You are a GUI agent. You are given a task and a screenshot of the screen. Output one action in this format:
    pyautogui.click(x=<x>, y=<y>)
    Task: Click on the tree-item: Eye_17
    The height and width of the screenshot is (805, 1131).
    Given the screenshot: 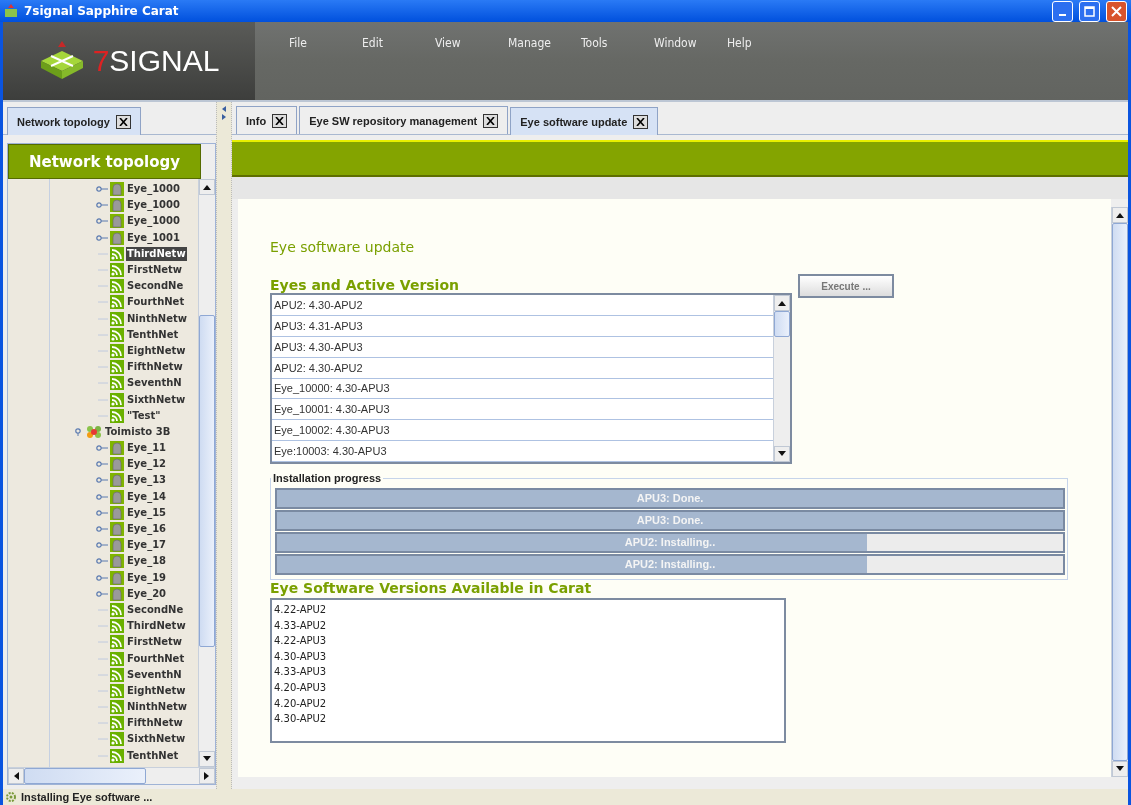 What is the action you would take?
    pyautogui.click(x=147, y=545)
    